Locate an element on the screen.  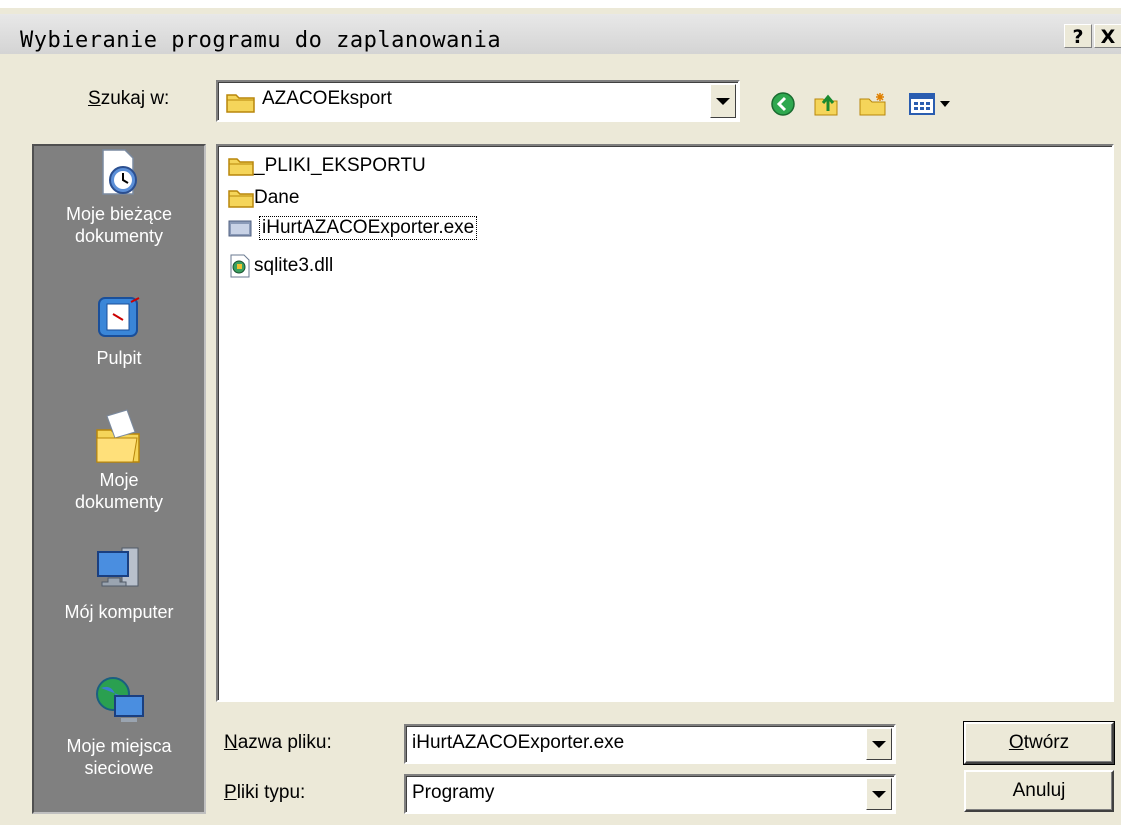
dll-icon is located at coordinates (240, 266).